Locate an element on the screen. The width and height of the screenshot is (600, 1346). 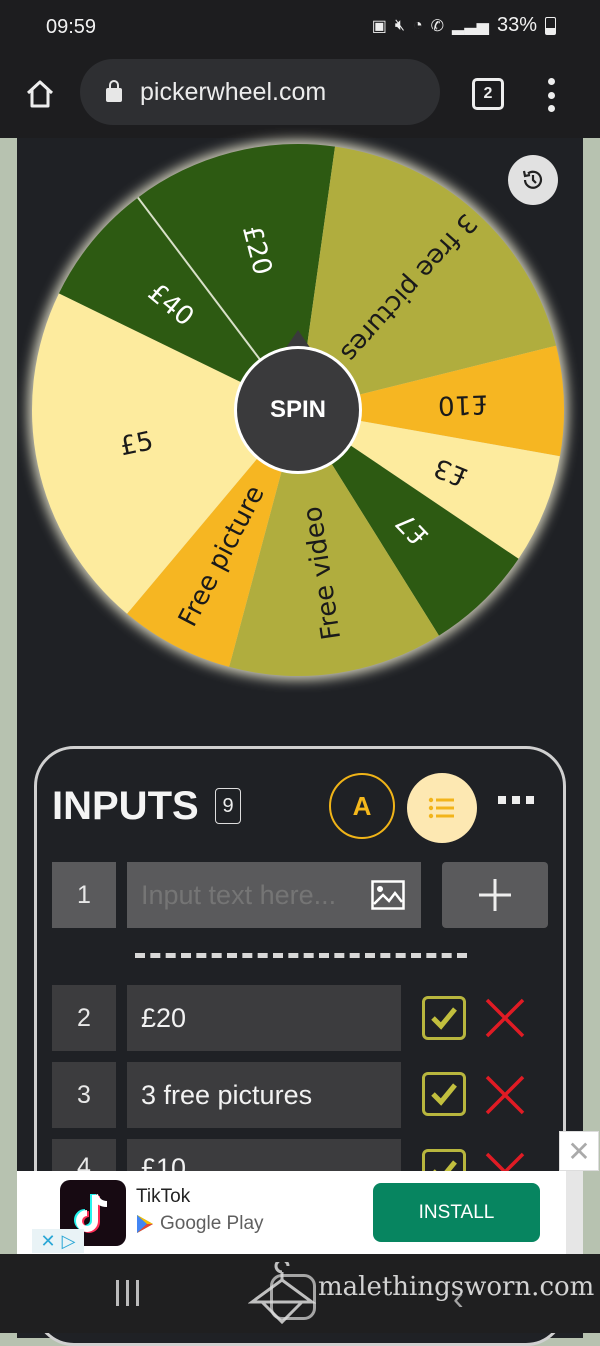
history-button is located at coordinates (533, 180).